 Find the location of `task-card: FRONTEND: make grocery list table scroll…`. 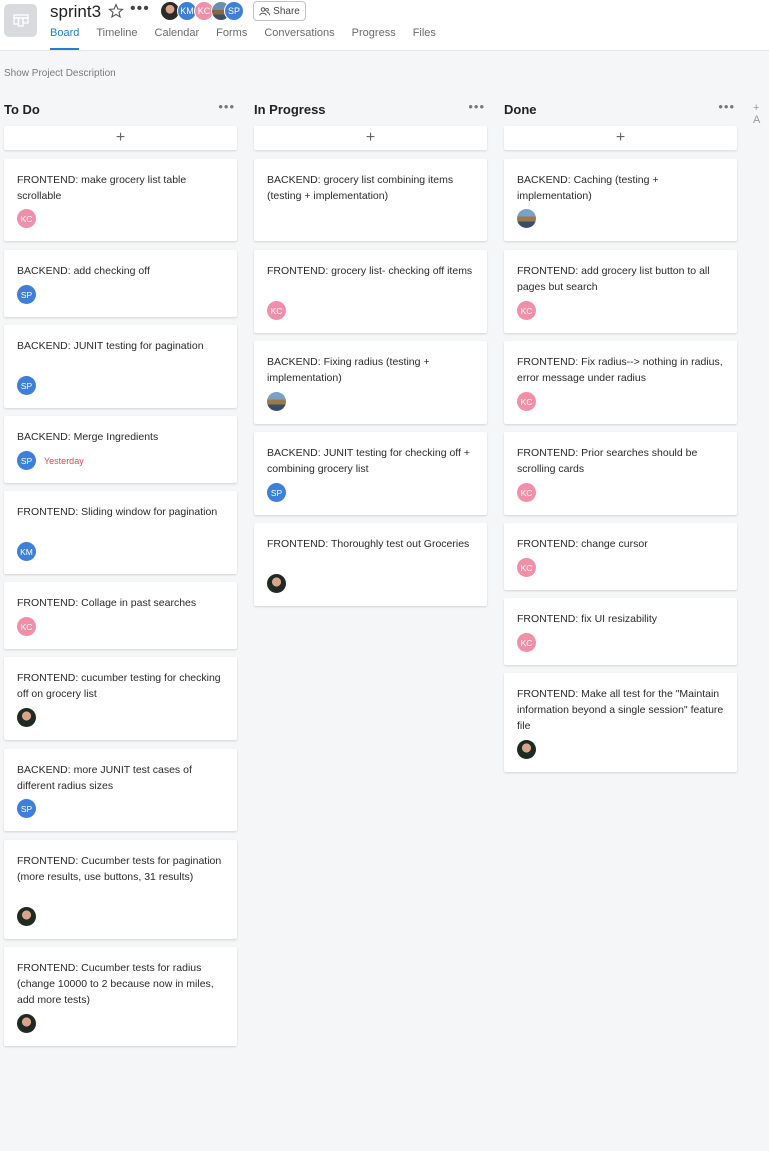

task-card: FRONTEND: make grocery list table scroll… is located at coordinates (120, 200).